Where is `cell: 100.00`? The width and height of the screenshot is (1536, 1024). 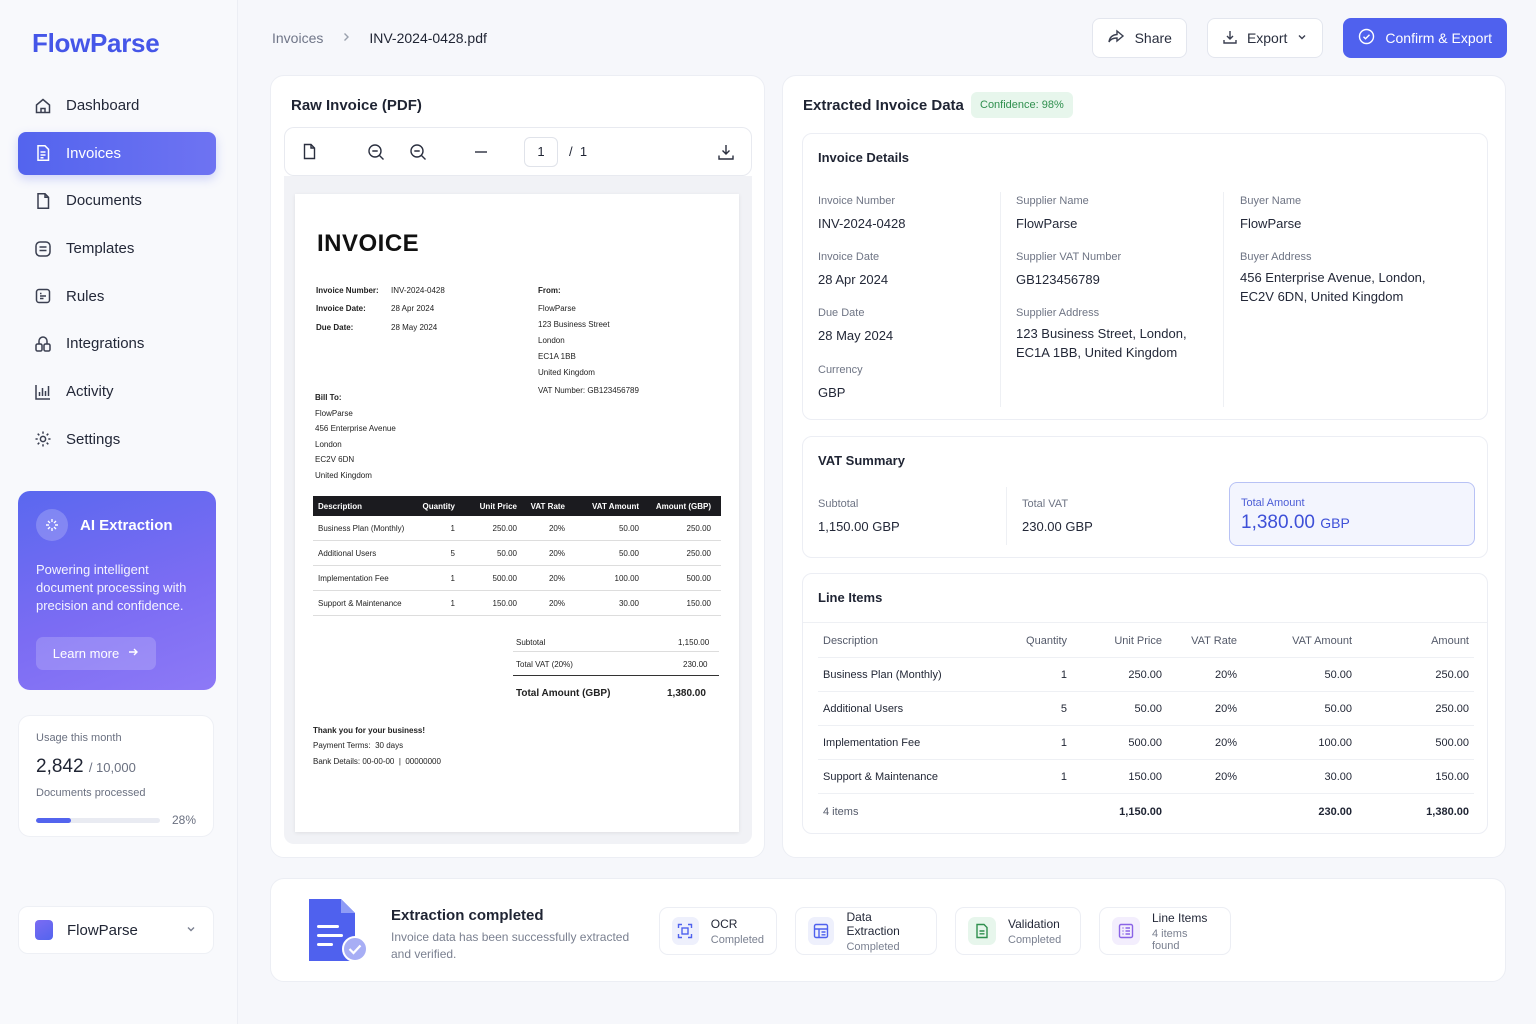 cell: 100.00 is located at coordinates (626, 578).